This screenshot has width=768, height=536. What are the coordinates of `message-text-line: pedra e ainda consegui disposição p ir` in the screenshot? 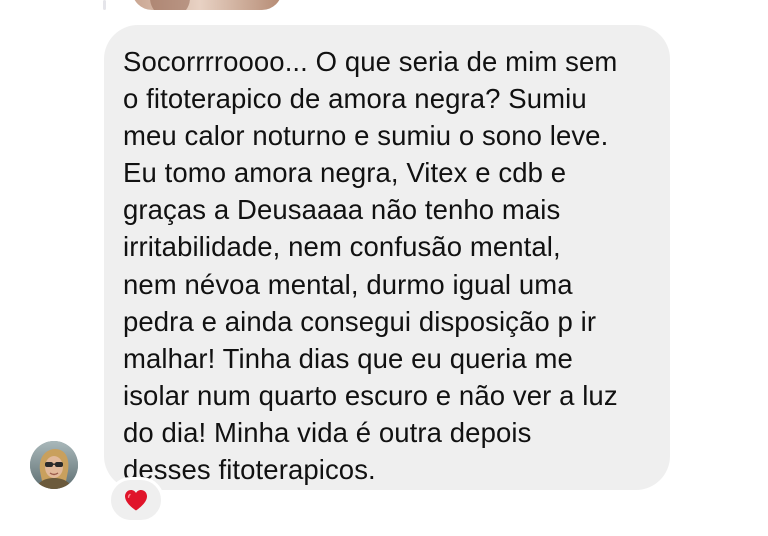 It's located at (360, 321).